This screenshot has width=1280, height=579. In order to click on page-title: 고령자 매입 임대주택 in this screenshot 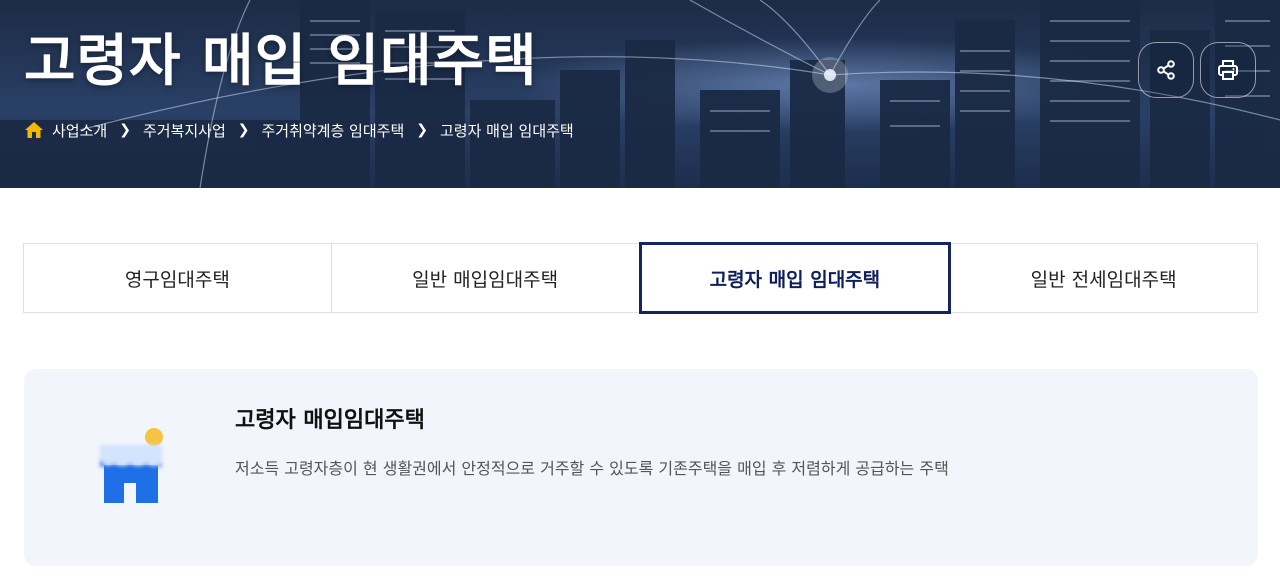, I will do `click(281, 61)`.